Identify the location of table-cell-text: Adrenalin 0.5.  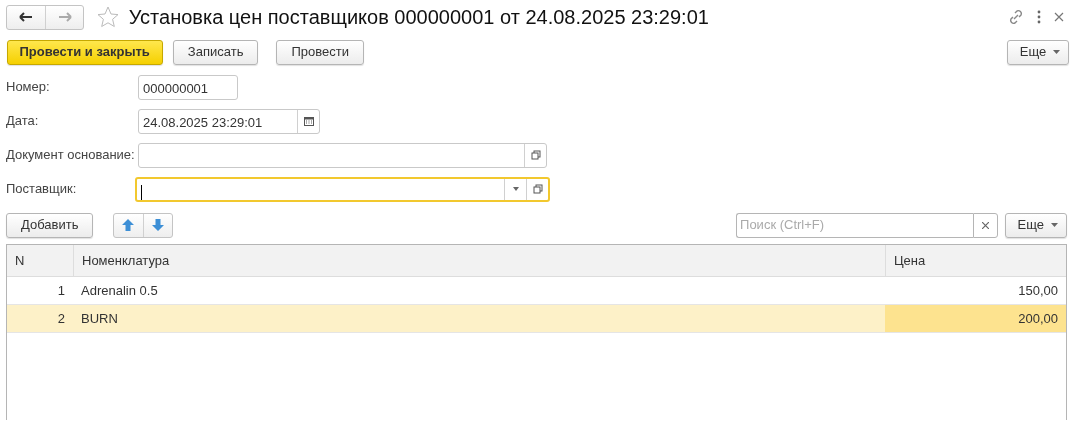
(119, 290).